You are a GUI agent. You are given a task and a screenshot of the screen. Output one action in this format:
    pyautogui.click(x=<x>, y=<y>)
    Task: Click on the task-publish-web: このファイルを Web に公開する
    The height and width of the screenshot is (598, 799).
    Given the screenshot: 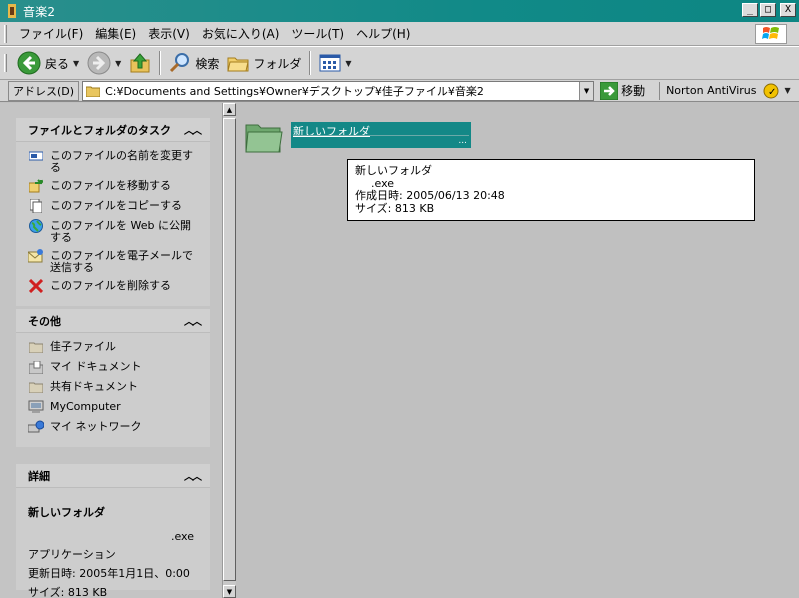 What is the action you would take?
    pyautogui.click(x=114, y=231)
    